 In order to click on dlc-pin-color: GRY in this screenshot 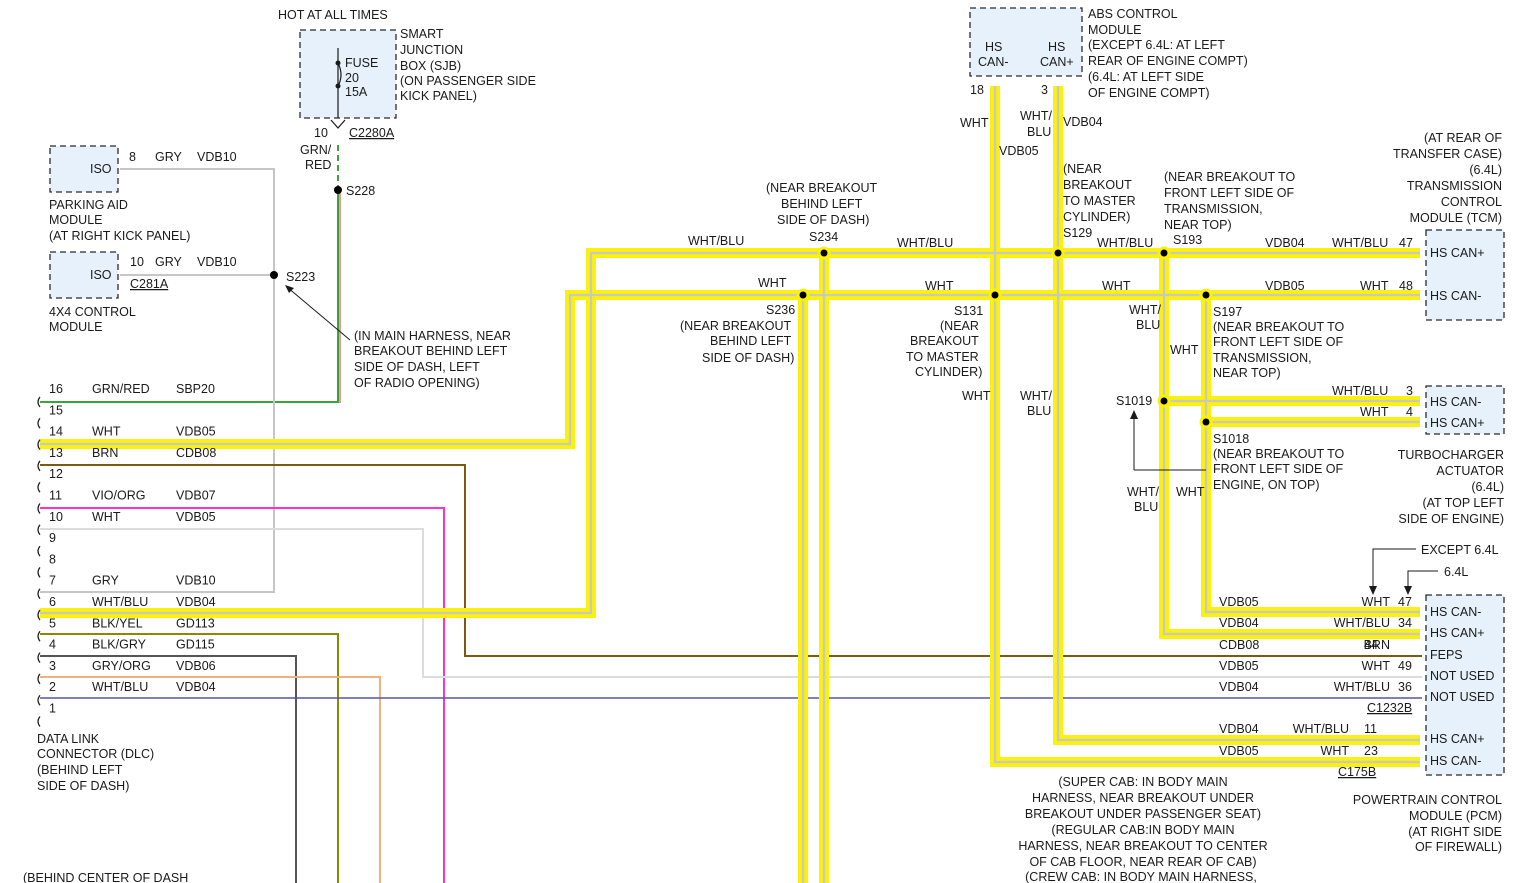, I will do `click(106, 581)`.